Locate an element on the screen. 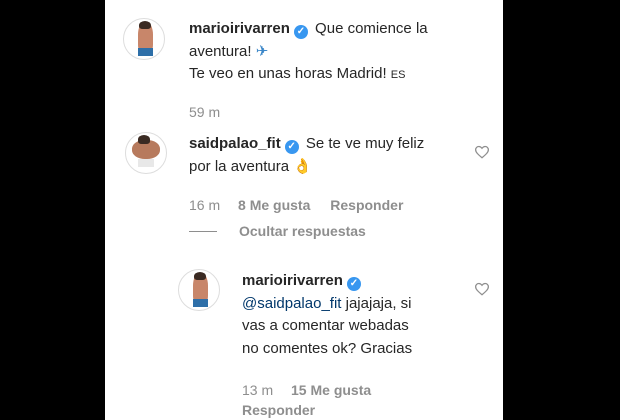  comment-text: Que comience la is located at coordinates (369, 28).